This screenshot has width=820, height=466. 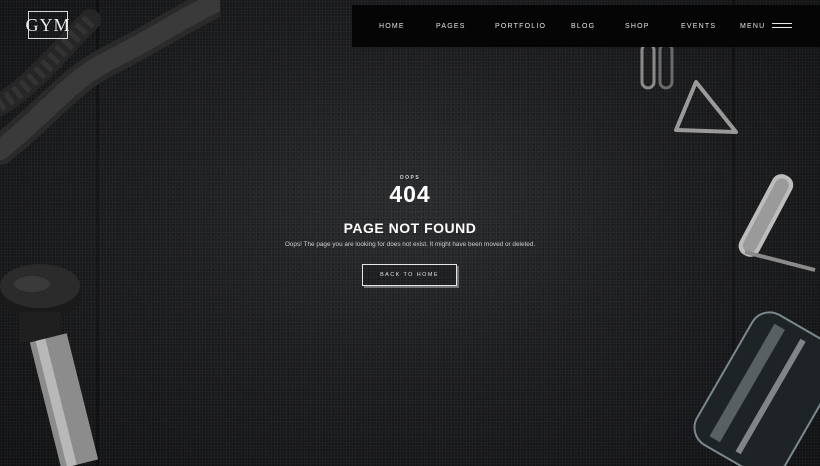 What do you see at coordinates (583, 26) in the screenshot?
I see `nav-item-blog: BLOG` at bounding box center [583, 26].